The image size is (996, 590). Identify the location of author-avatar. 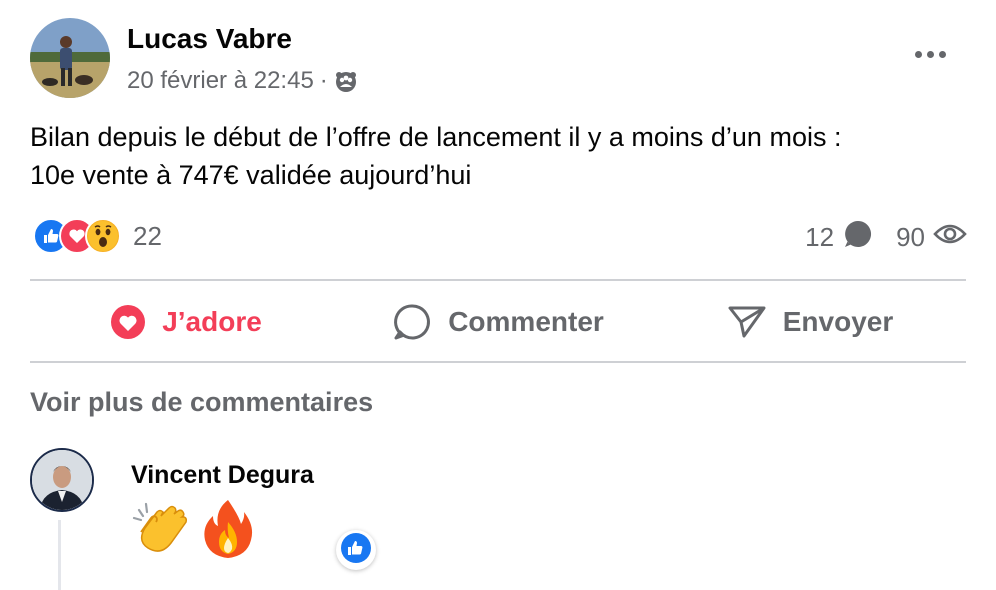
(70, 58).